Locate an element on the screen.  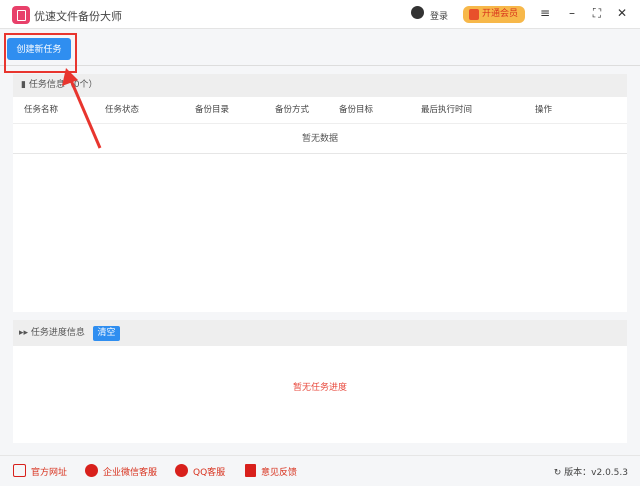
col-method: 备份方式 is located at coordinates (292, 110).